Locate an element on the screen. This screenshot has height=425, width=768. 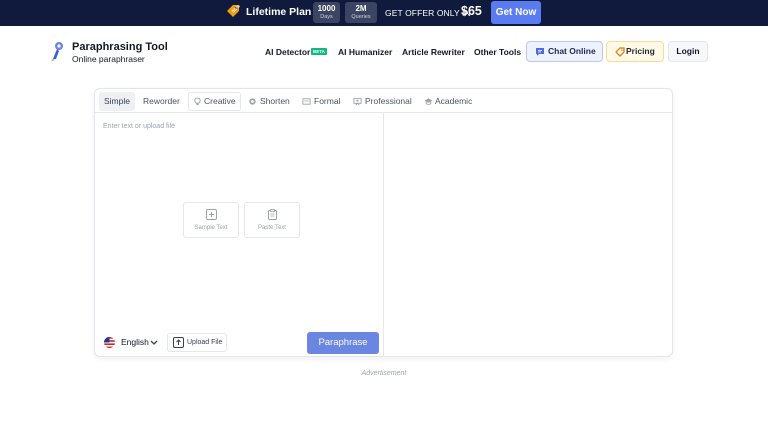
brand-name: Paraphrasing Tool is located at coordinates (120, 47).